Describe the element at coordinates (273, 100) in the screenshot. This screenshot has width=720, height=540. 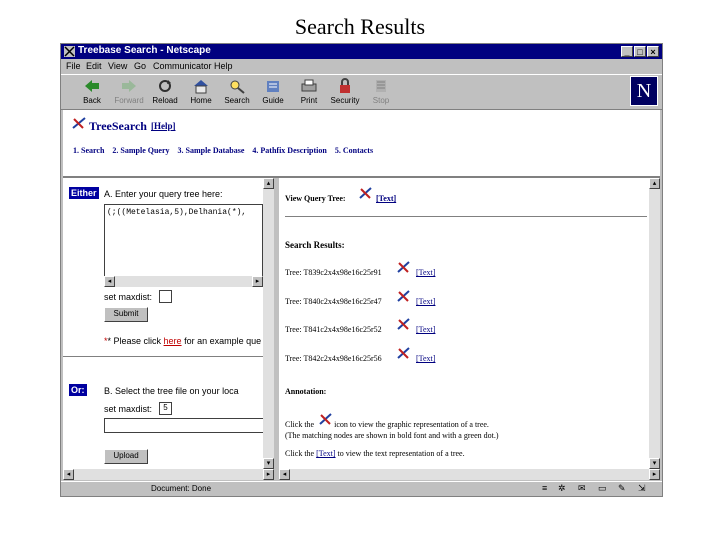
I see `guide-label: Guide` at that location.